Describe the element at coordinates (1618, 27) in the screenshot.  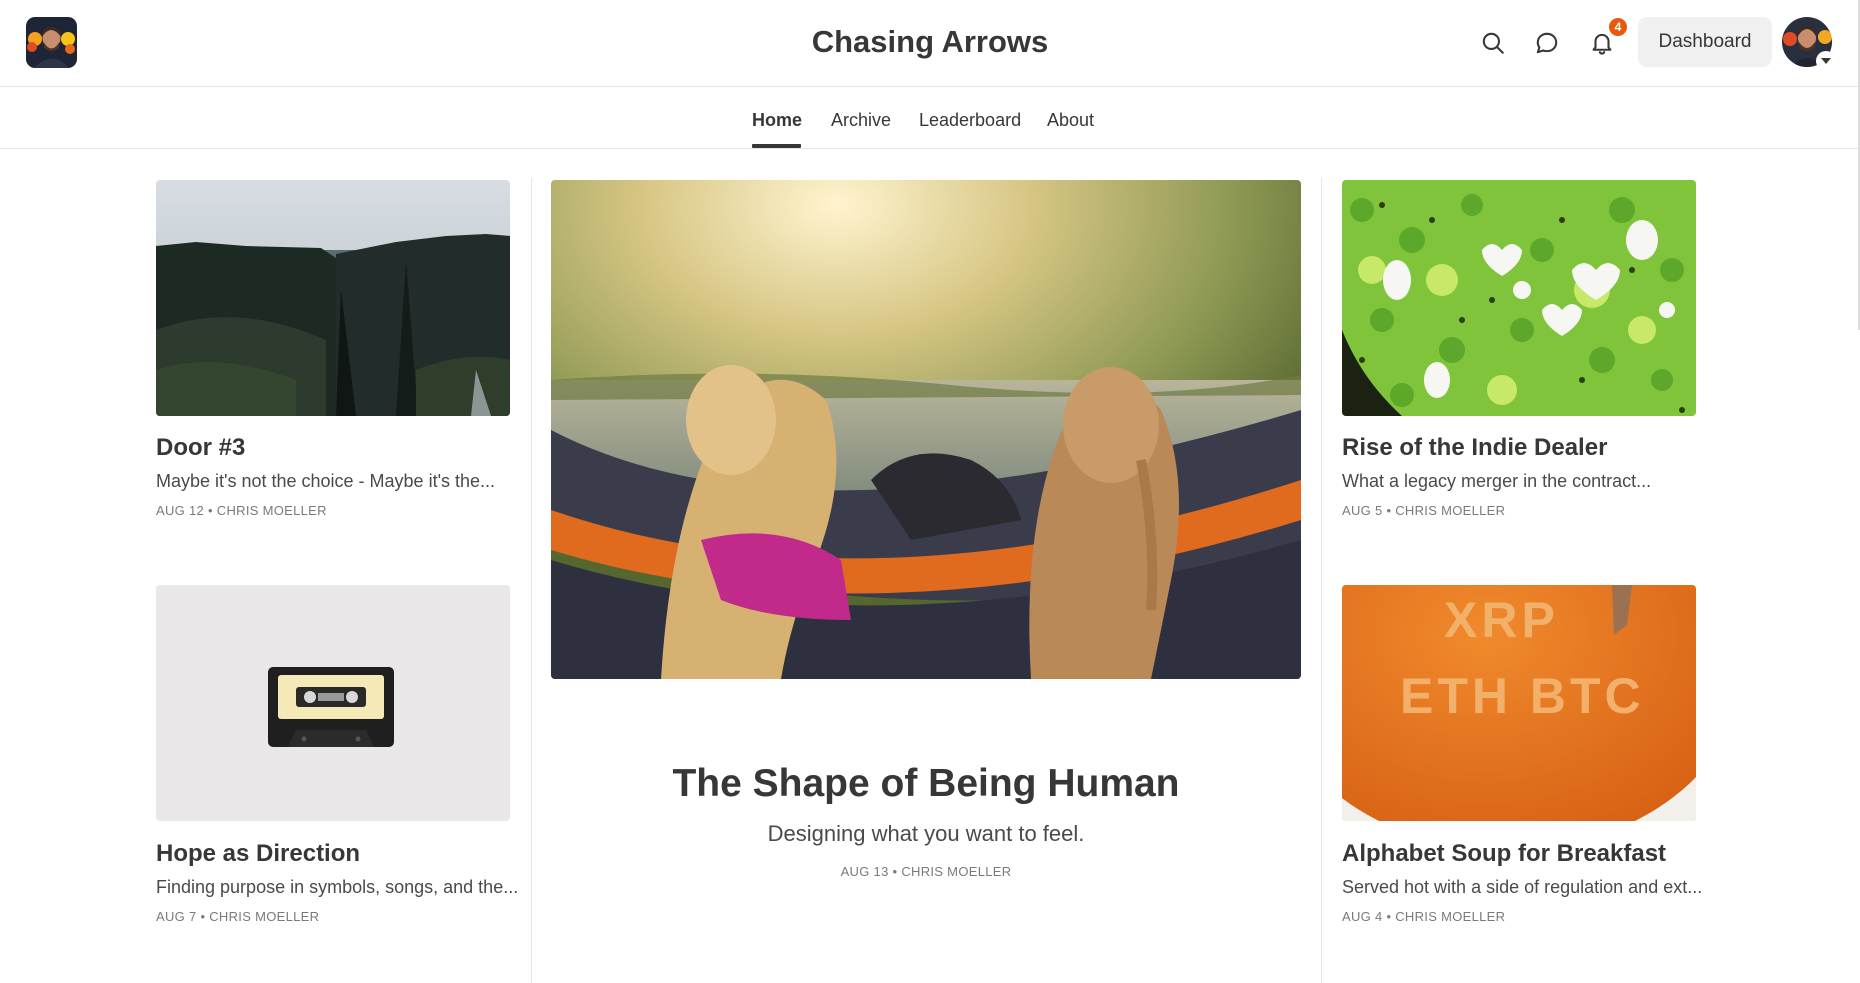
I see `notification-badge: 4` at that location.